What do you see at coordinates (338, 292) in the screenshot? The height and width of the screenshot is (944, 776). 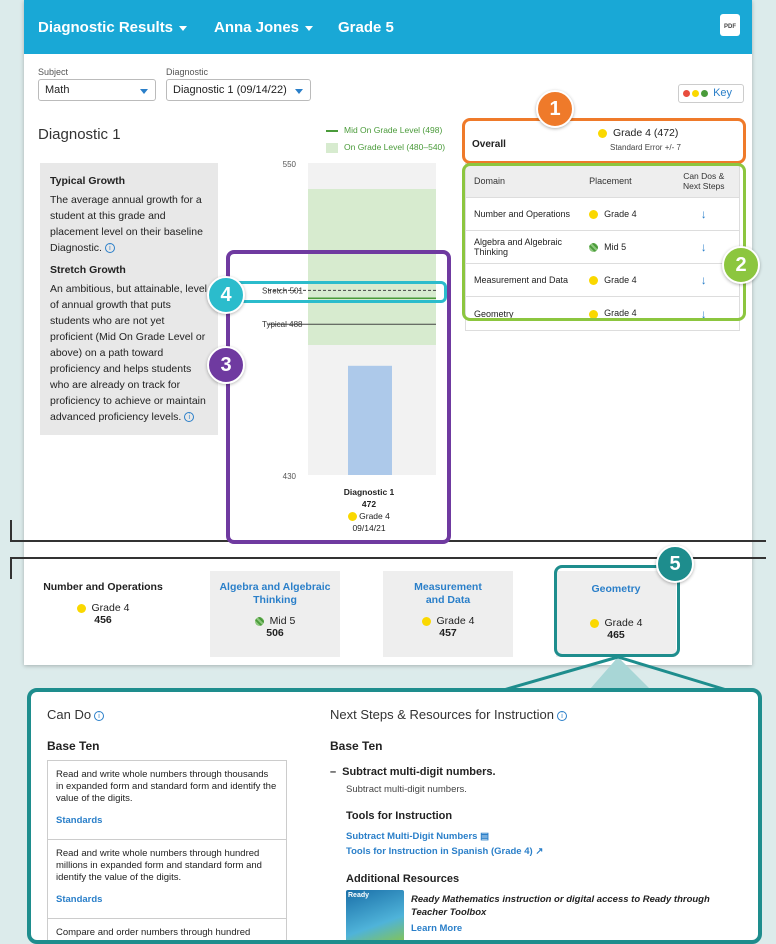 I see `callout-frame-stretch` at bounding box center [338, 292].